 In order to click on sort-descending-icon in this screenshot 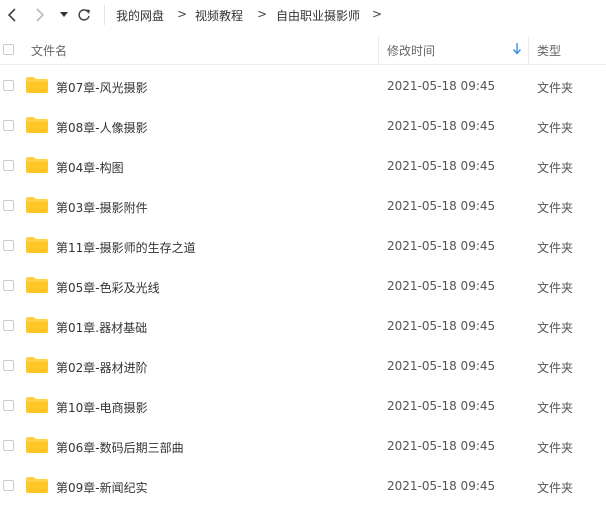, I will do `click(517, 49)`.